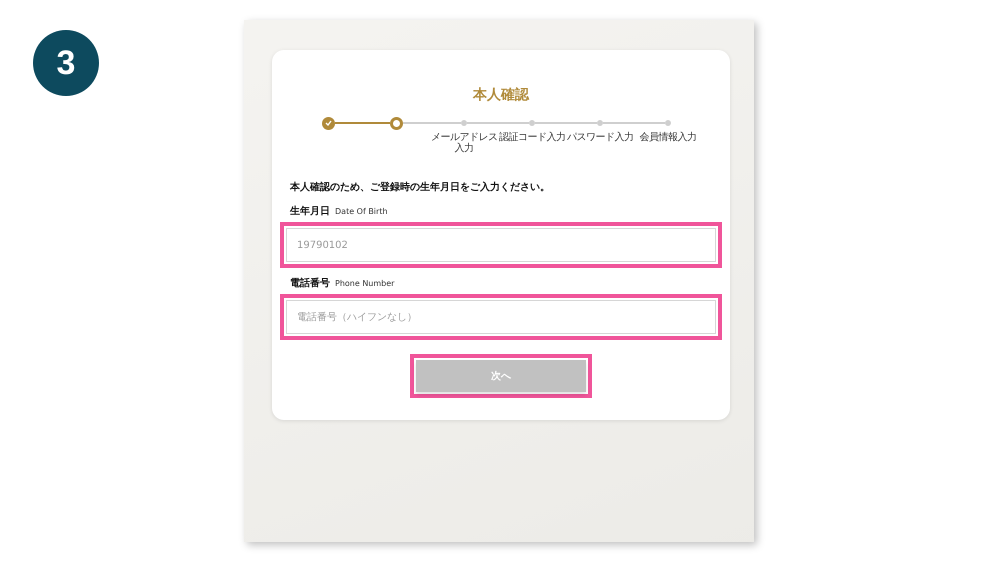  Describe the element at coordinates (501, 245) in the screenshot. I see `input-field: 19790102` at that location.